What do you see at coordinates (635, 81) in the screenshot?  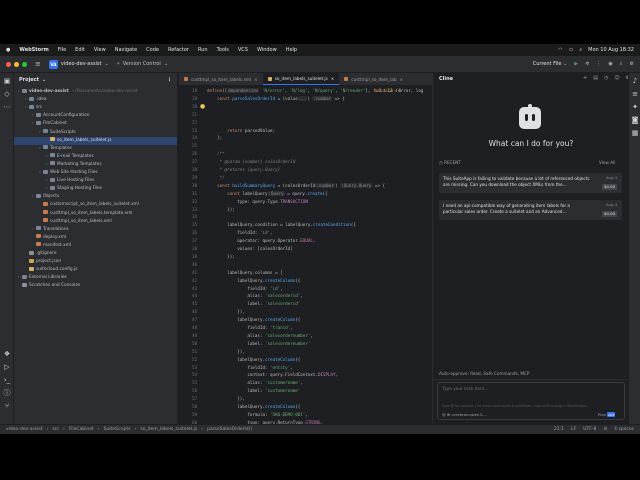 I see `notifications-icon: ♪` at bounding box center [635, 81].